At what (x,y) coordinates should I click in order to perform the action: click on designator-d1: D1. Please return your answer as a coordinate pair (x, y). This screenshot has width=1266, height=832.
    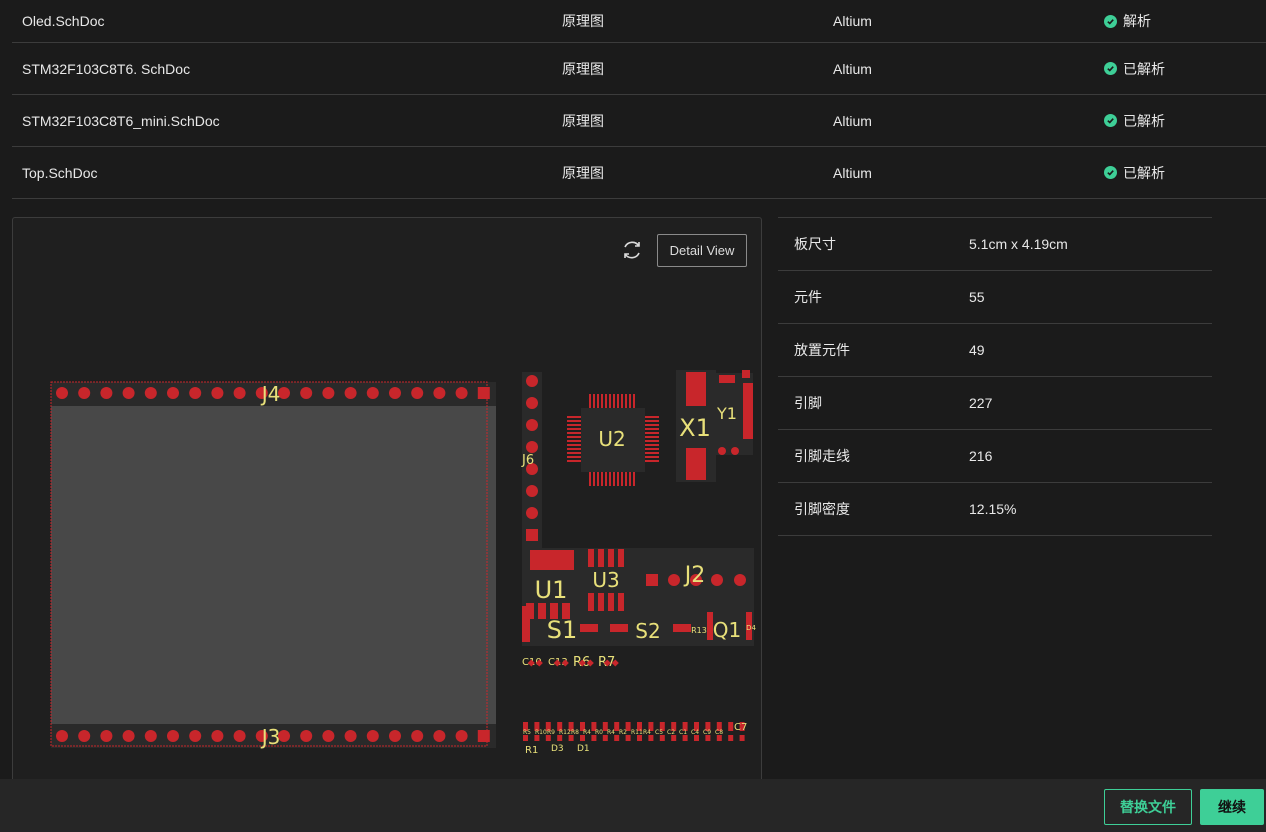
    Looking at the image, I should click on (583, 749).